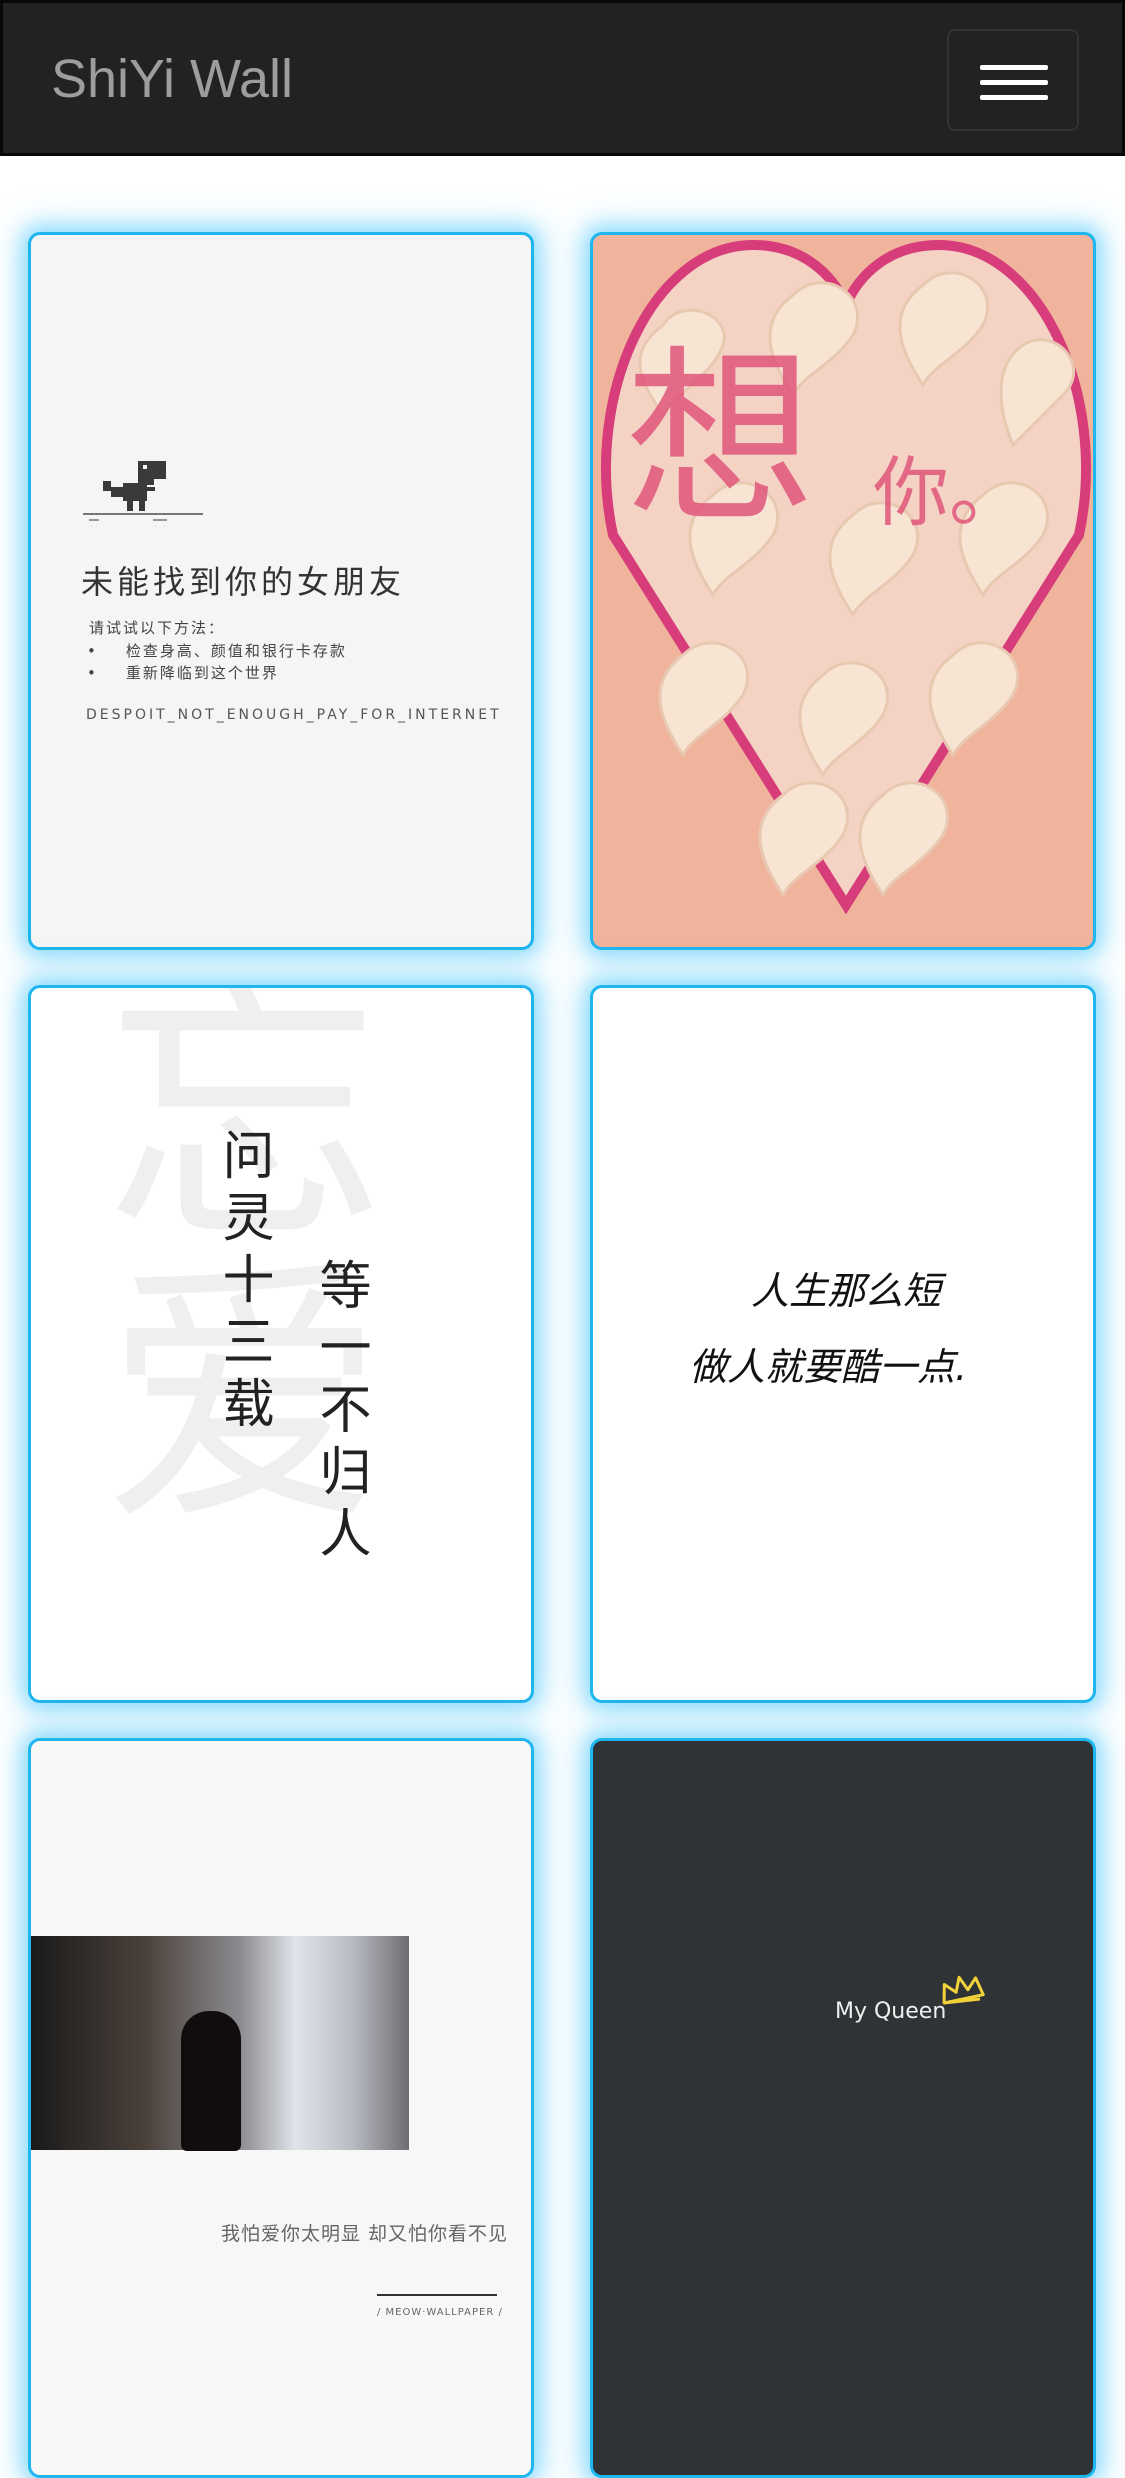 Image resolution: width=1125 pixels, height=2478 pixels. Describe the element at coordinates (294, 715) in the screenshot. I see `card-1-code: DESPOIT_NOT_ENOUGH_PAY_FOR_INTERNET` at that location.